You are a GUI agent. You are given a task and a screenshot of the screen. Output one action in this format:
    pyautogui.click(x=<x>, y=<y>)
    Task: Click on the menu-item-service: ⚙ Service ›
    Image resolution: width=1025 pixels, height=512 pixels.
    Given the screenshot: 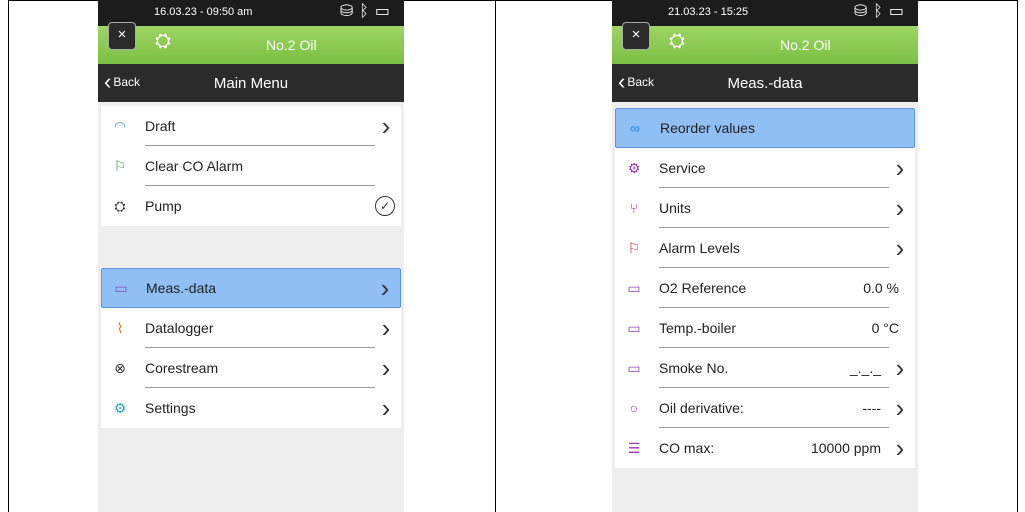 What is the action you would take?
    pyautogui.click(x=765, y=168)
    